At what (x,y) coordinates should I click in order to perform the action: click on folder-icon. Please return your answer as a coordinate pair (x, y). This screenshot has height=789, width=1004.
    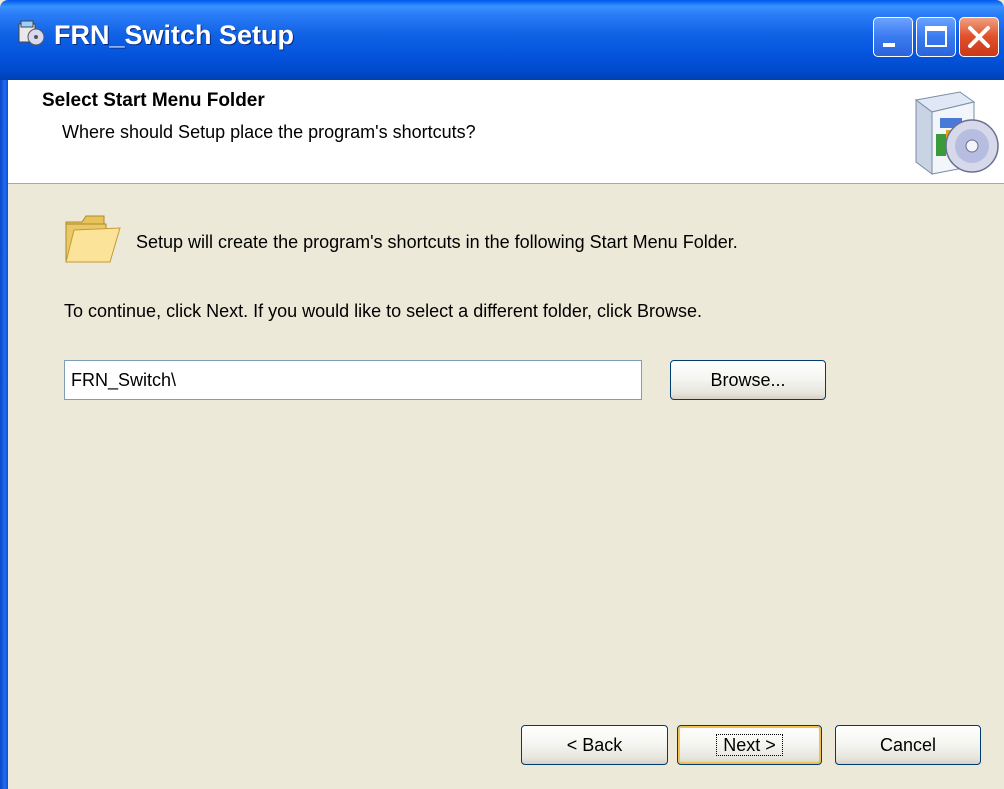
    Looking at the image, I should click on (93, 239).